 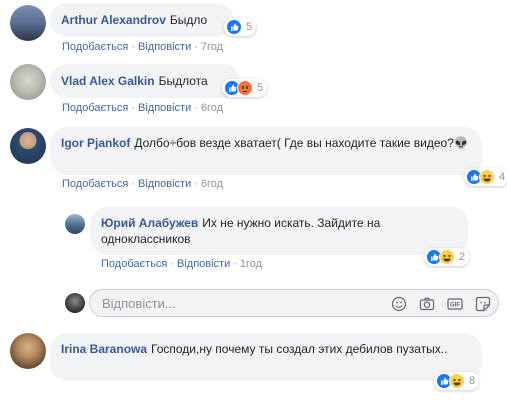 I want to click on reaction-count: 8, so click(x=472, y=381).